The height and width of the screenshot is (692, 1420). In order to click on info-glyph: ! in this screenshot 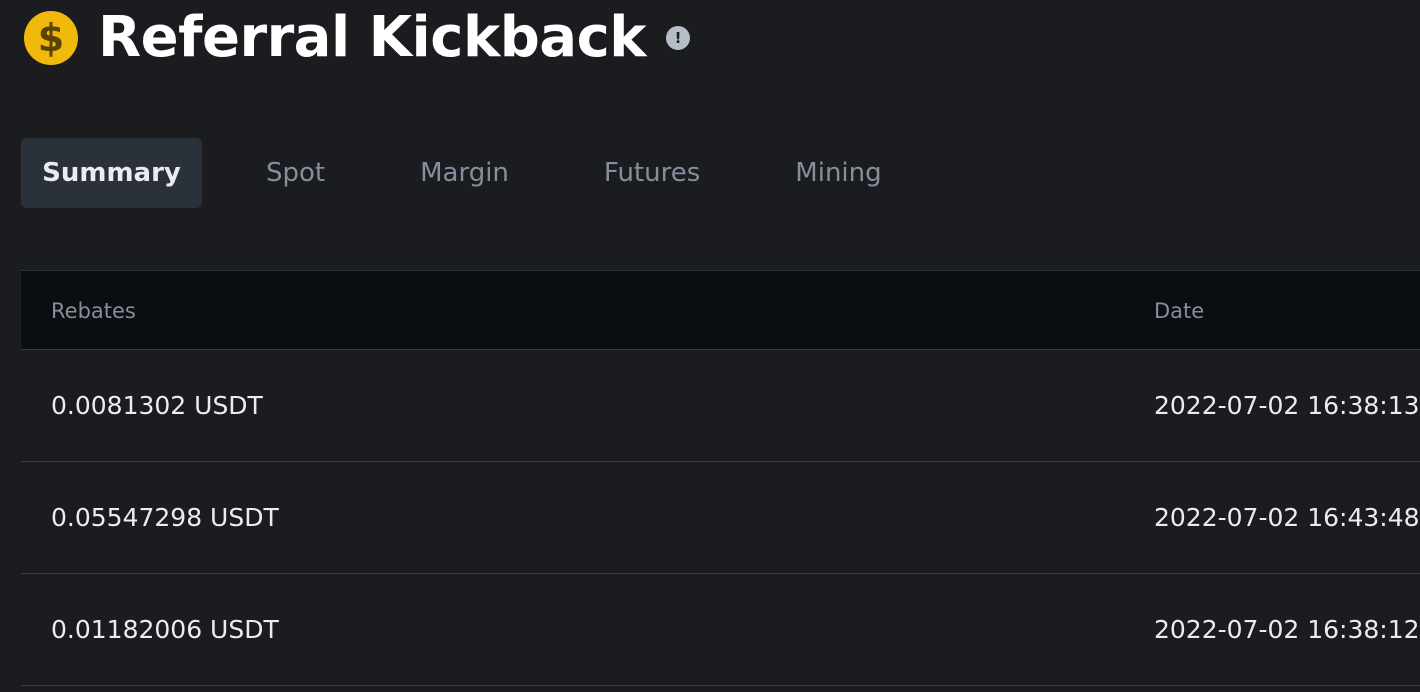, I will do `click(678, 37)`.